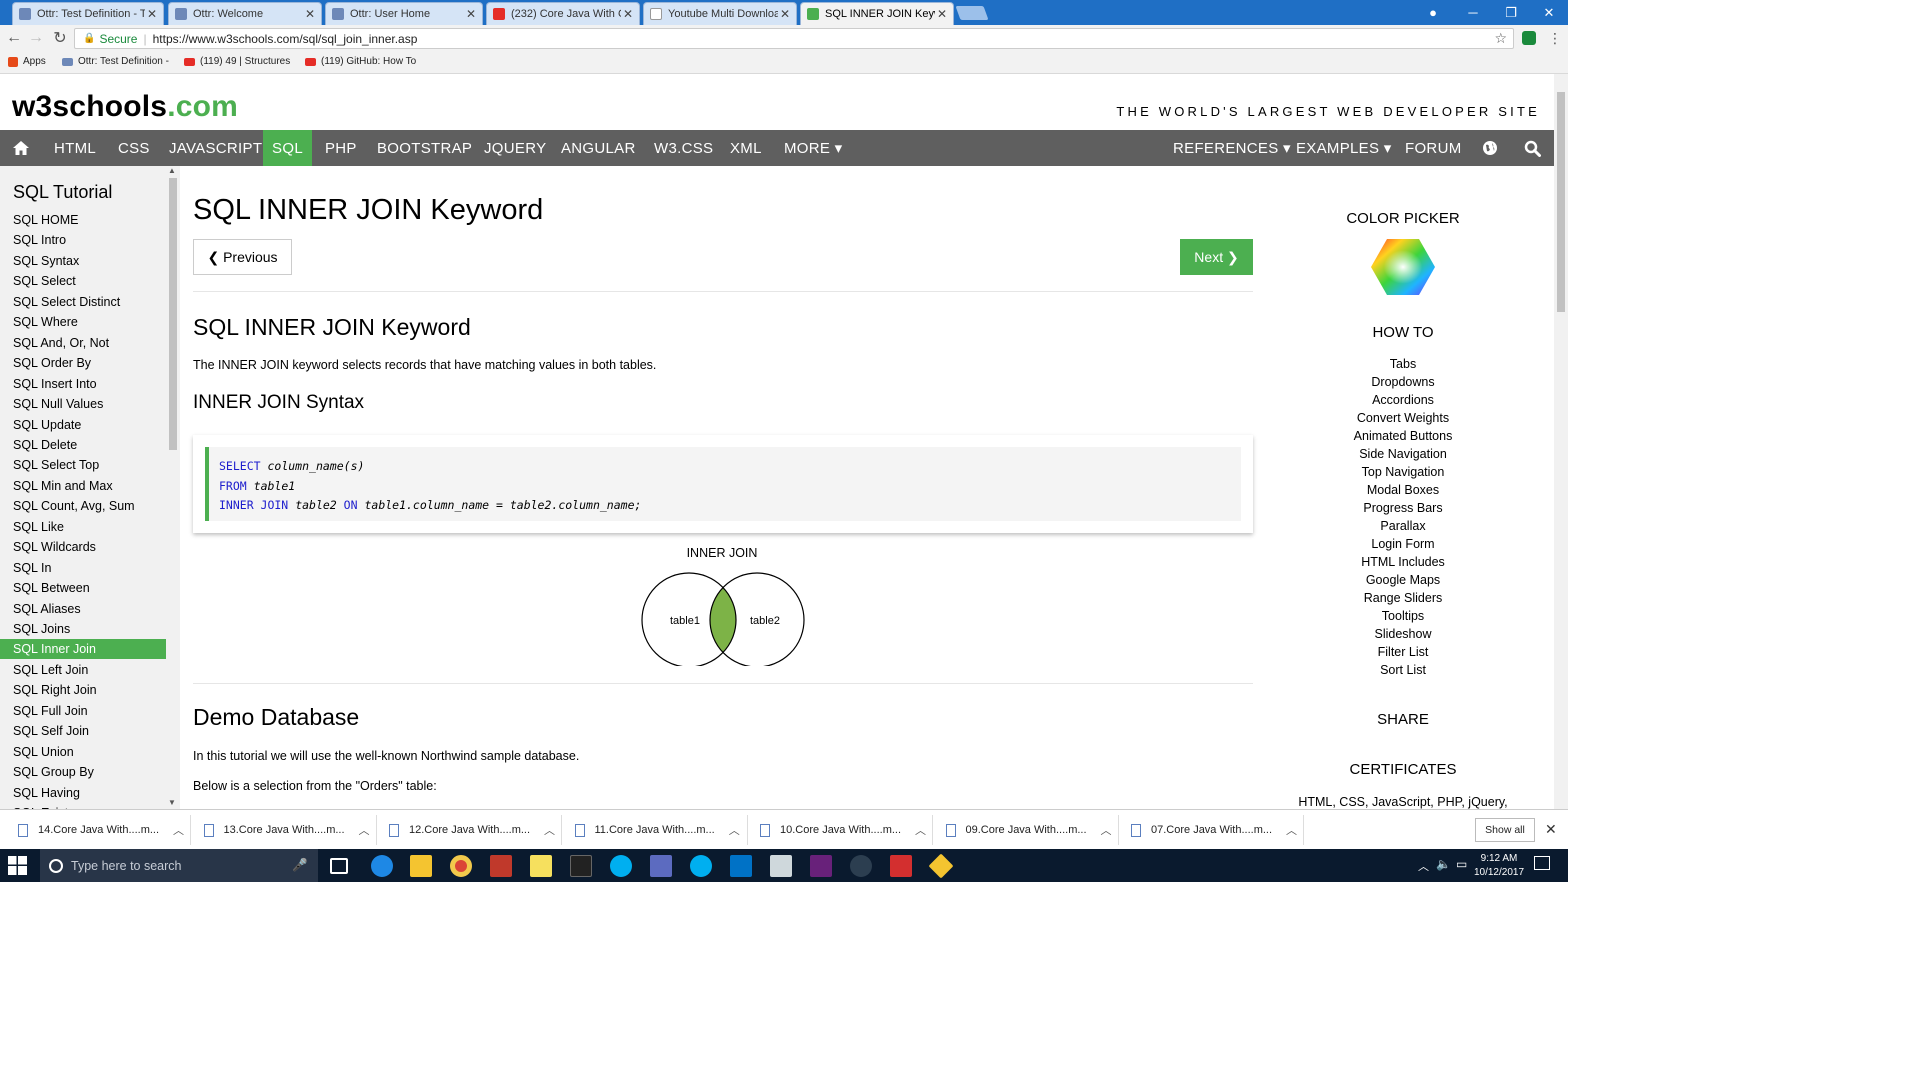  Describe the element at coordinates (242, 257) in the screenshot. I see `previous-button: ❮ Previous` at that location.